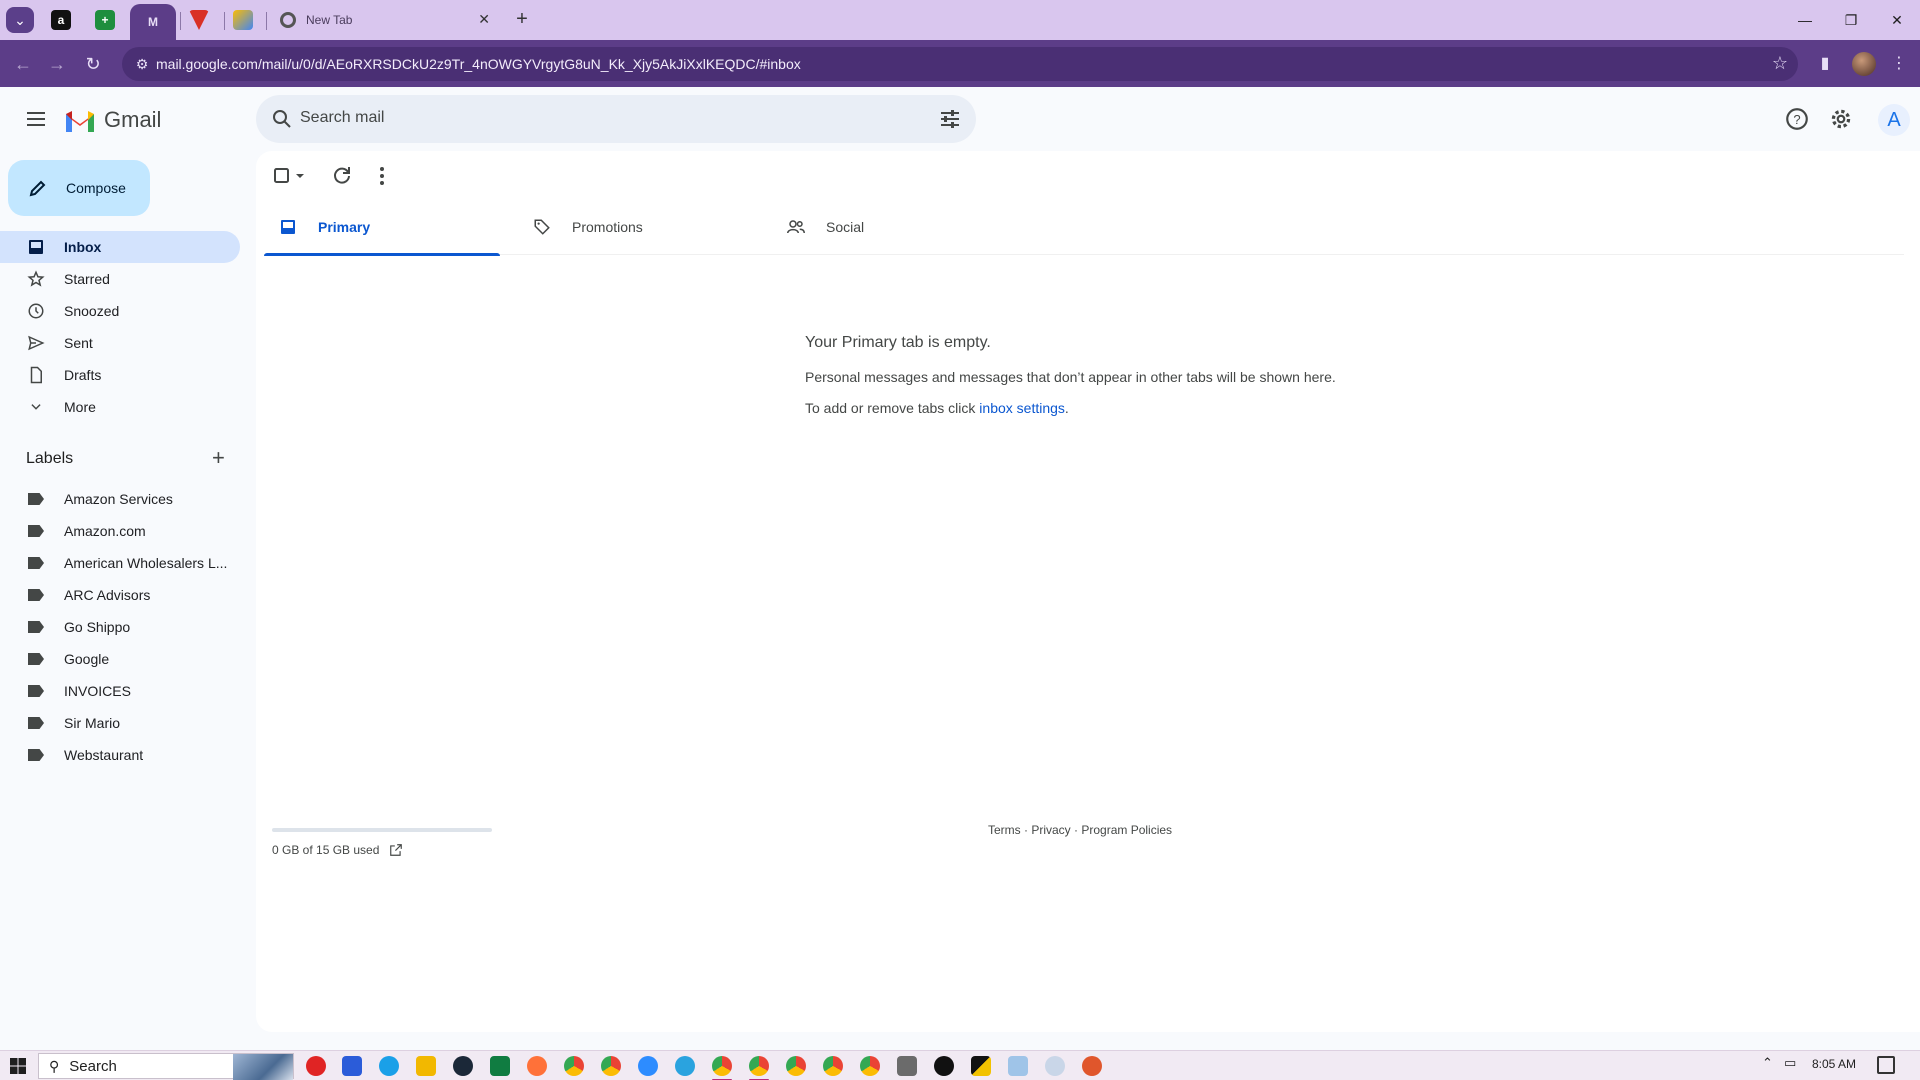  I want to click on tab-label: Promotions, so click(607, 227).